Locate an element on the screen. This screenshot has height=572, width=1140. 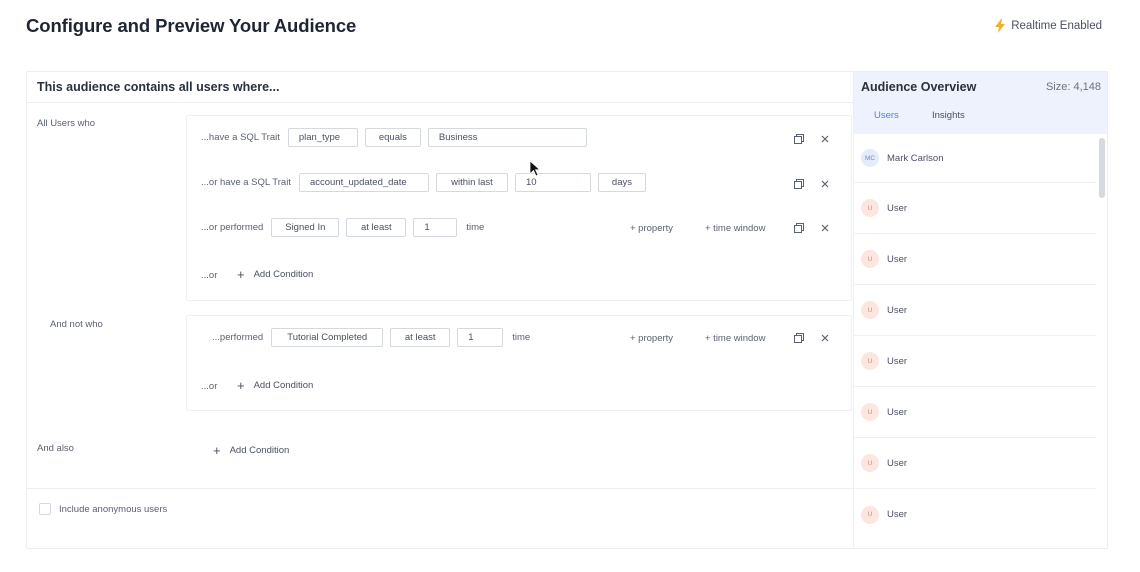
and-not-label: And not who is located at coordinates (76, 324).